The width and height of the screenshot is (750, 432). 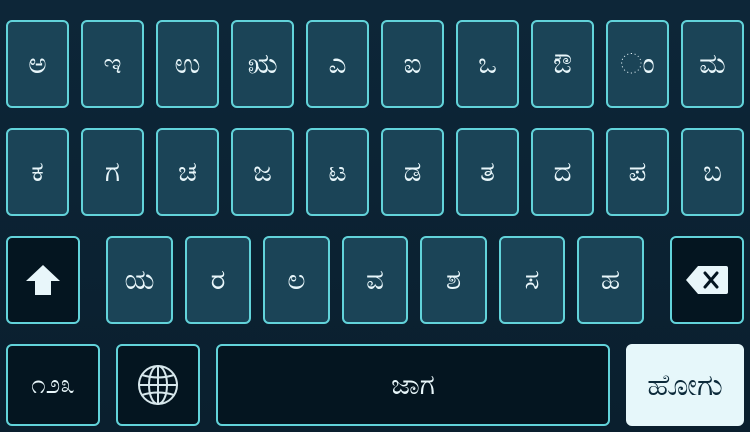 I want to click on key-tta: ಟ, so click(x=337, y=172).